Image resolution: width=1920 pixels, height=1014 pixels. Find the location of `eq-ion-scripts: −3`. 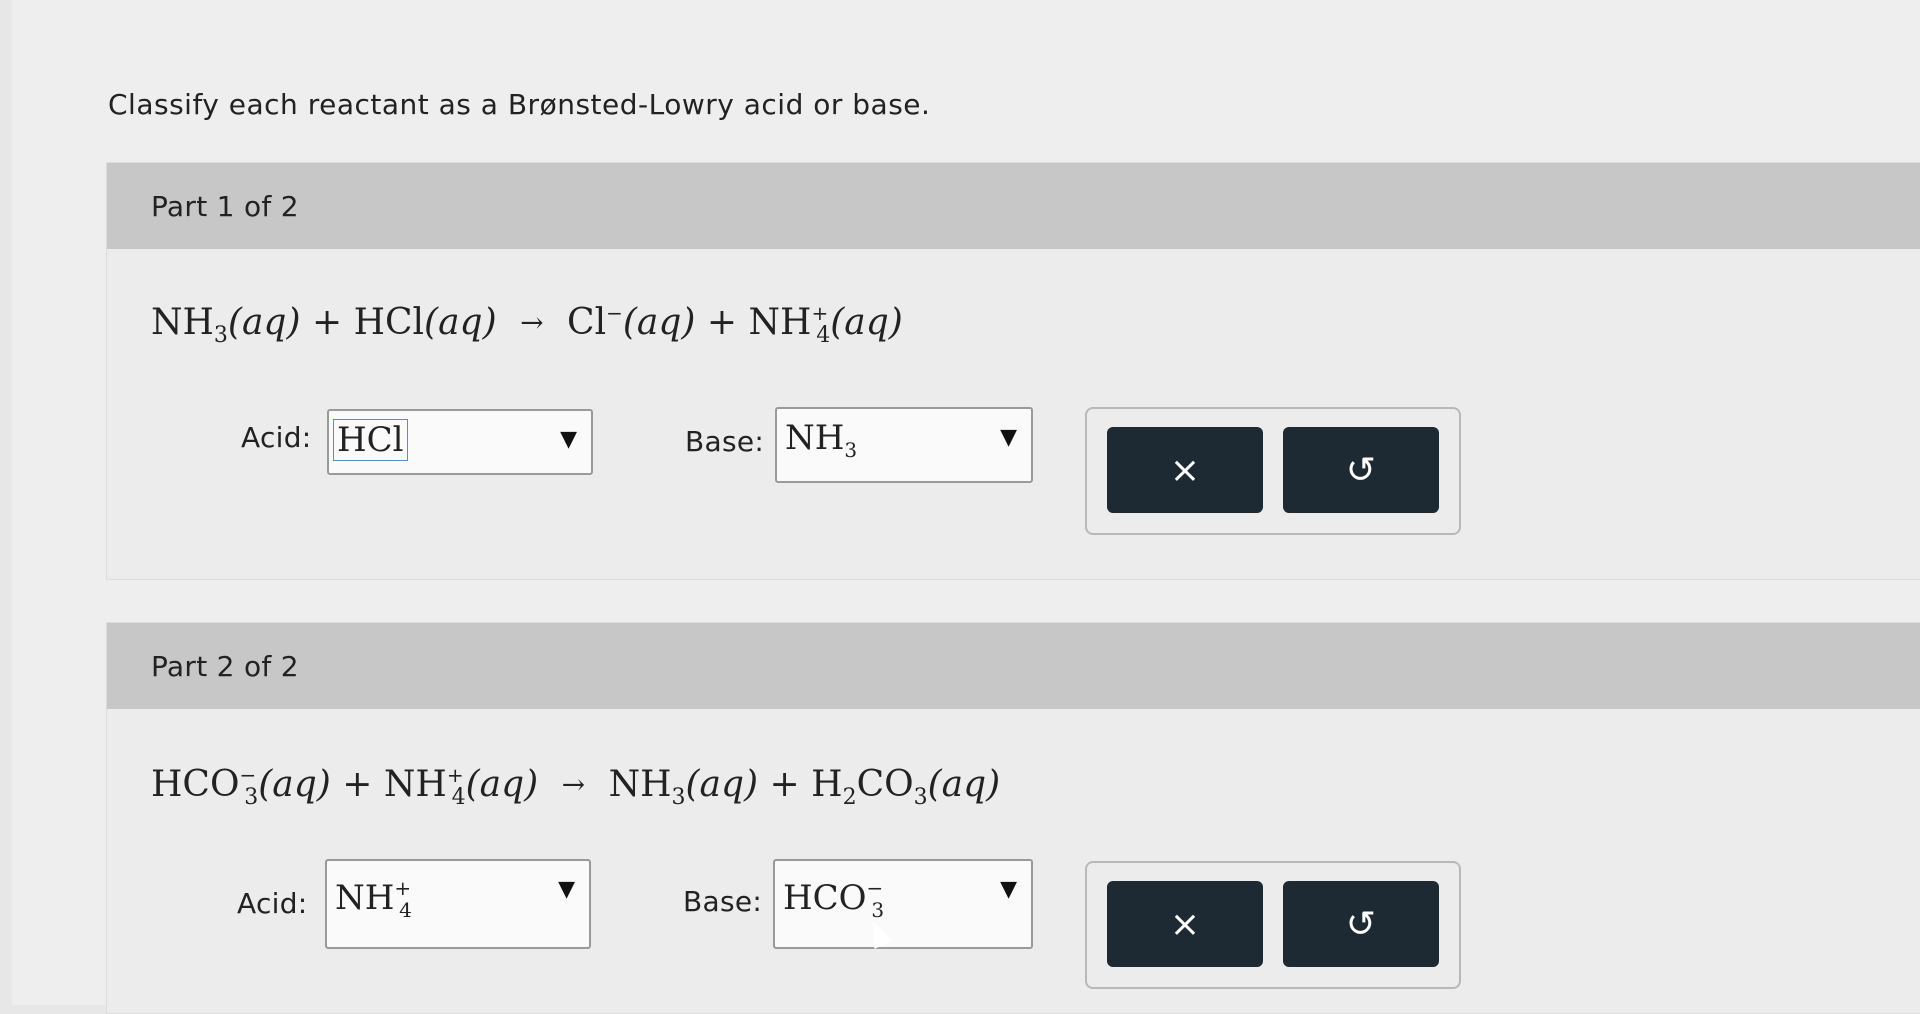

eq-ion-scripts: −3 is located at coordinates (248, 786).